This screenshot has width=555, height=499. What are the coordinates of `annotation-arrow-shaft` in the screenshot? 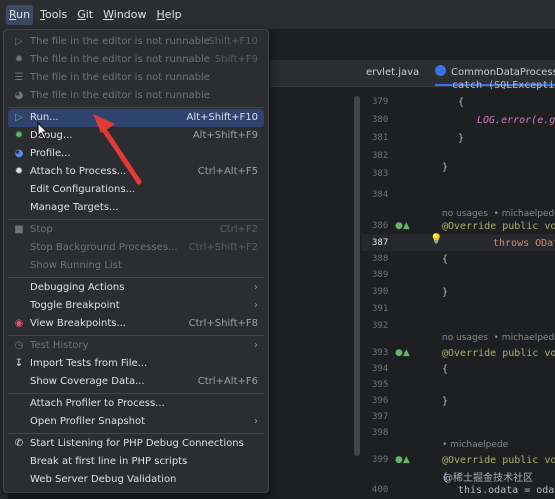 It's located at (121, 155).